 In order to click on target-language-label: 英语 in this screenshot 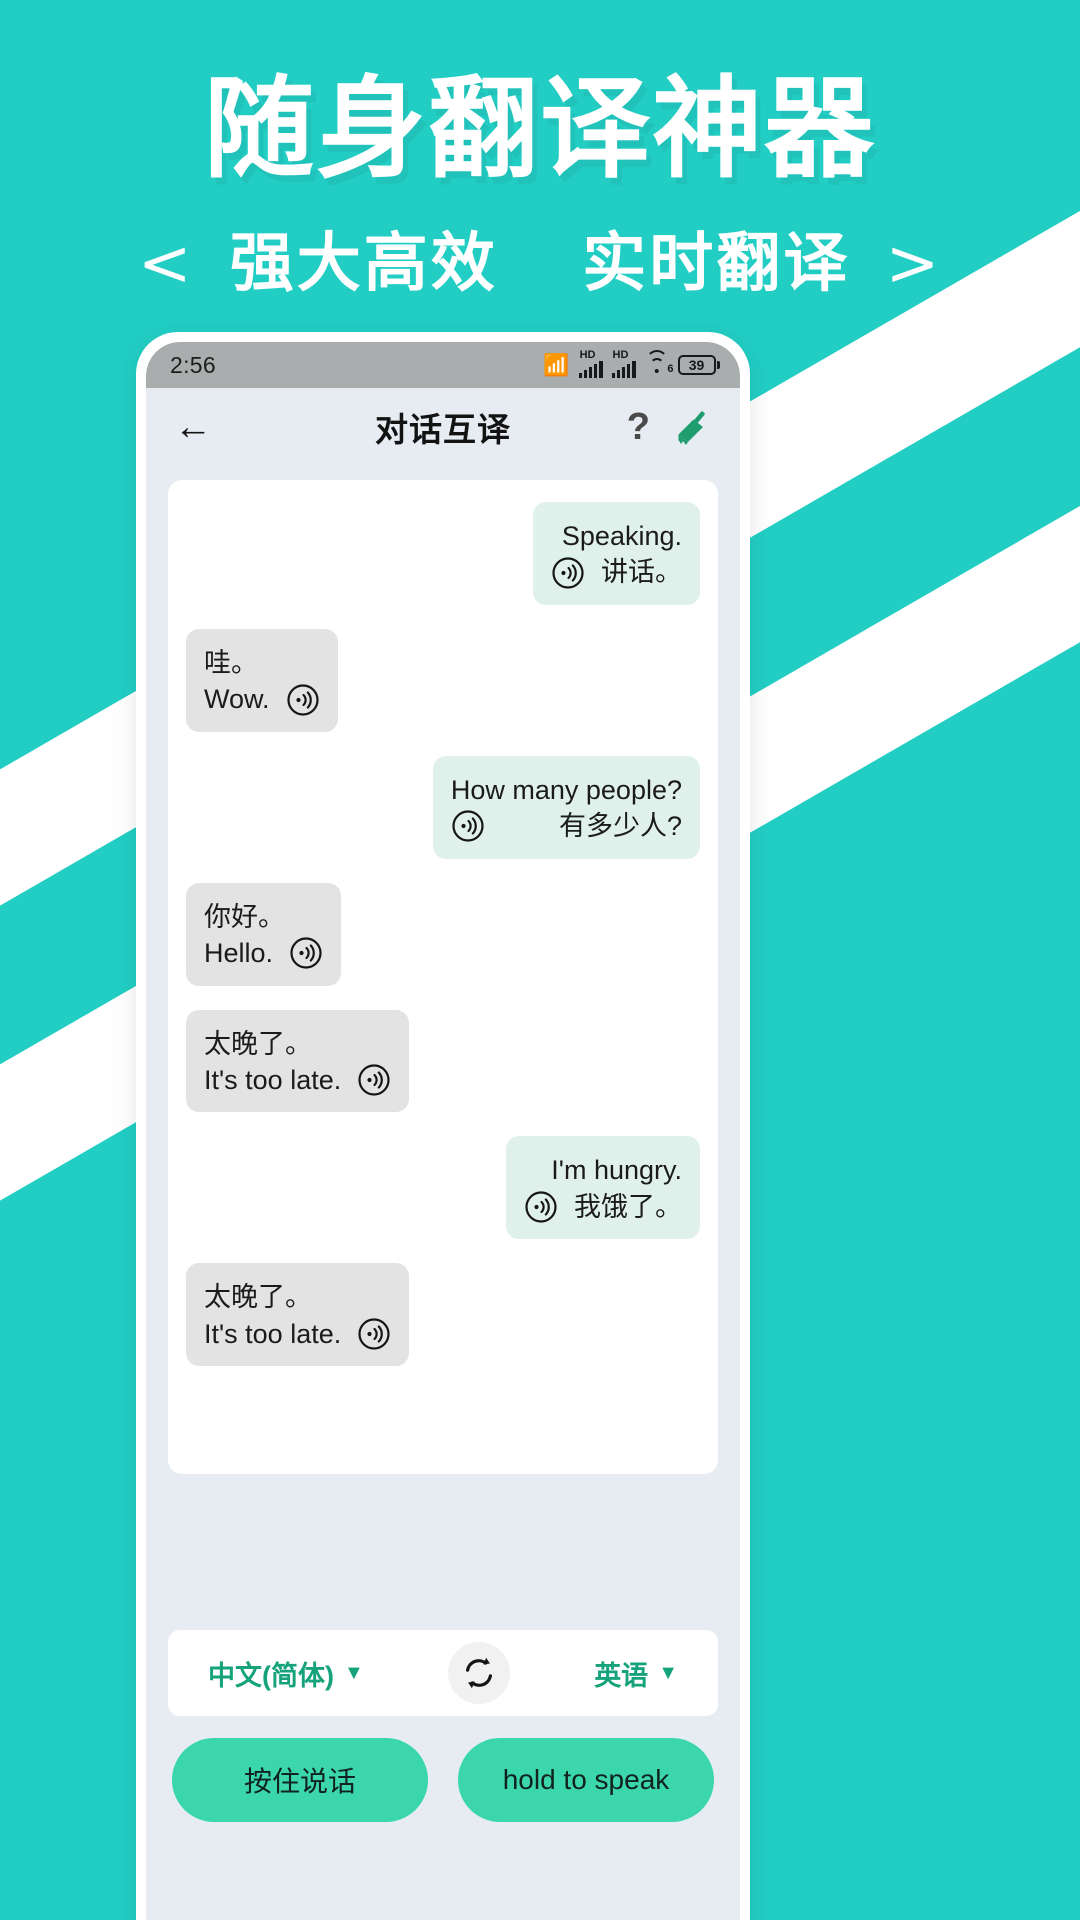, I will do `click(621, 1675)`.